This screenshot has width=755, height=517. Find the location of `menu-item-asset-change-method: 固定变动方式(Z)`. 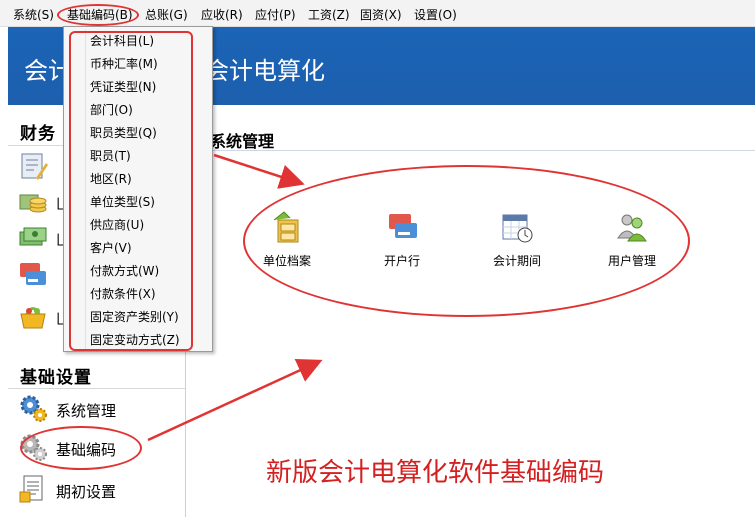

menu-item-asset-change-method: 固定变动方式(Z) is located at coordinates (135, 339).